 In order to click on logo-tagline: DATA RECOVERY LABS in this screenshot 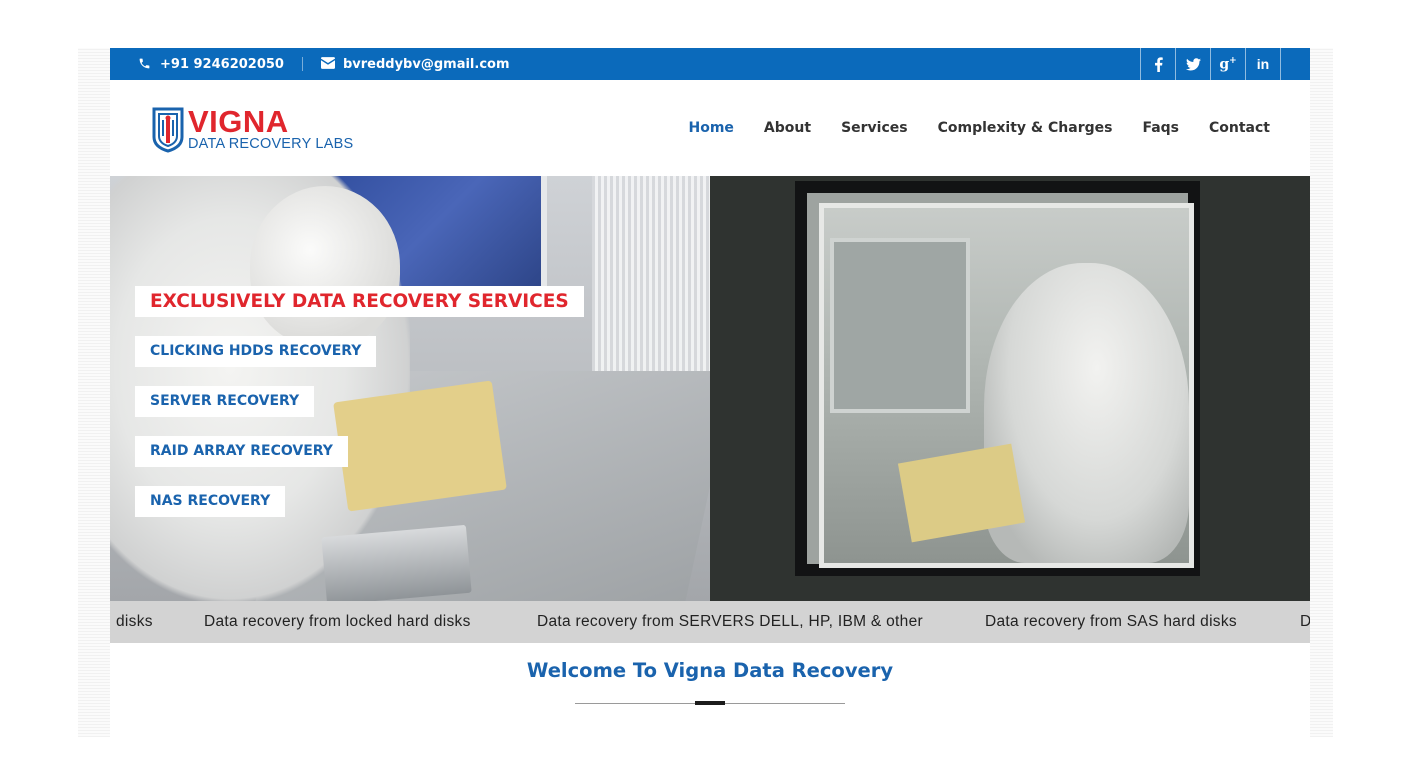, I will do `click(271, 144)`.